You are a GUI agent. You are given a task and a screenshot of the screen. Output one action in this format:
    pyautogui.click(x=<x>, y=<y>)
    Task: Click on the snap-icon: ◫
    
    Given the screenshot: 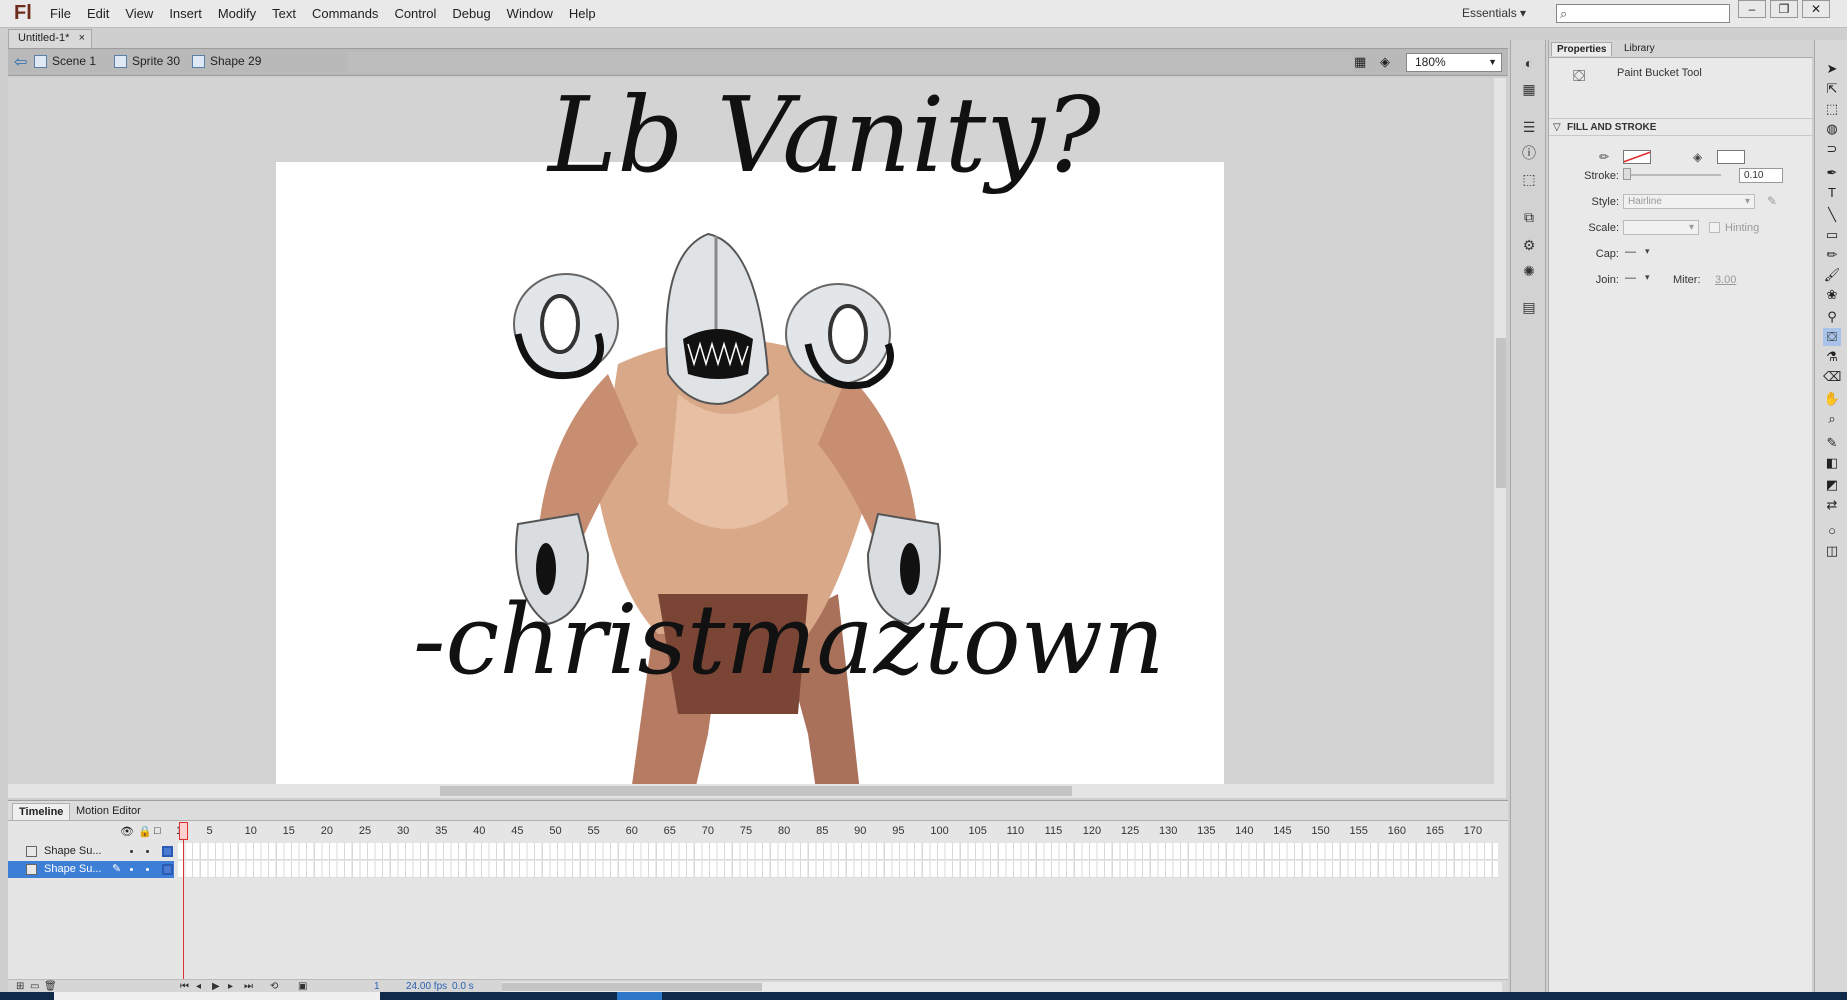 What is the action you would take?
    pyautogui.click(x=1832, y=551)
    